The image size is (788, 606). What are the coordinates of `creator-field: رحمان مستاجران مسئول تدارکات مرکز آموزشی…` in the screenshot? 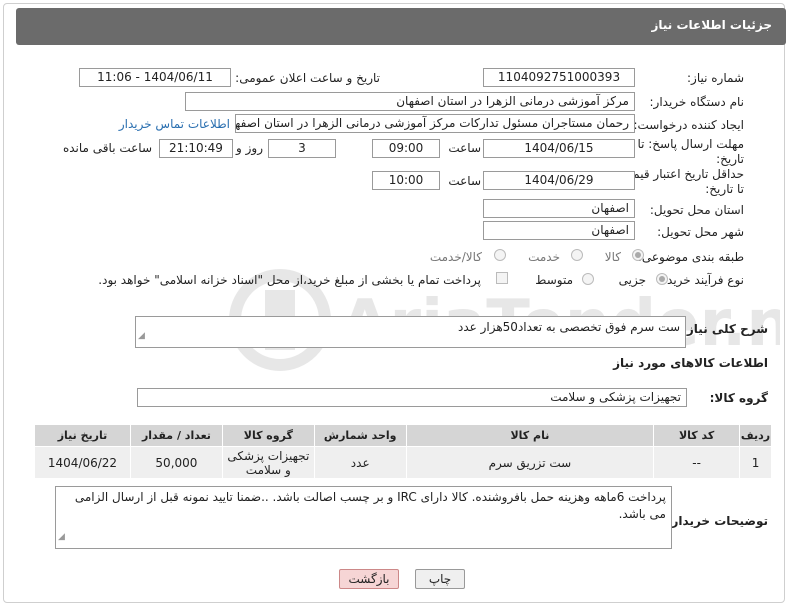 It's located at (435, 123).